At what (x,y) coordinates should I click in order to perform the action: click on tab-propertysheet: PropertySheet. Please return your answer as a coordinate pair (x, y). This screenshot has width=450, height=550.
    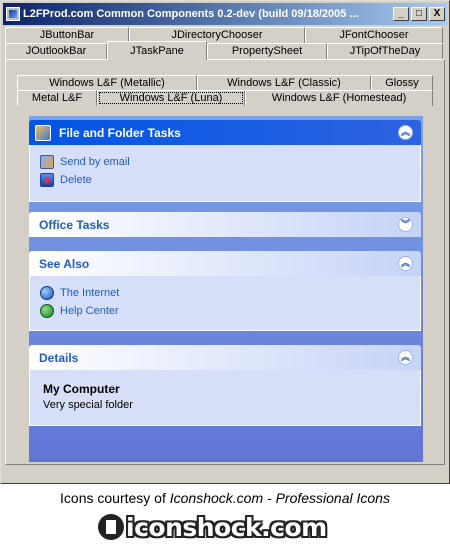
    Looking at the image, I should click on (267, 51).